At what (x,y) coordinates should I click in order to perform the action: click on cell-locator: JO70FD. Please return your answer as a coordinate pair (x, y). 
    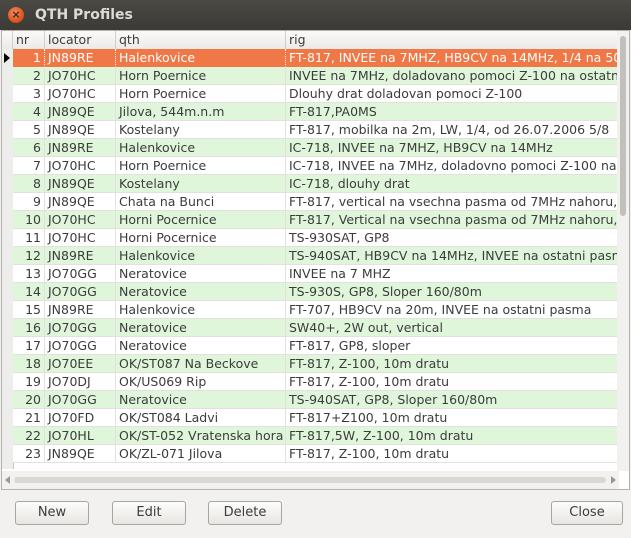
    Looking at the image, I should click on (80, 418).